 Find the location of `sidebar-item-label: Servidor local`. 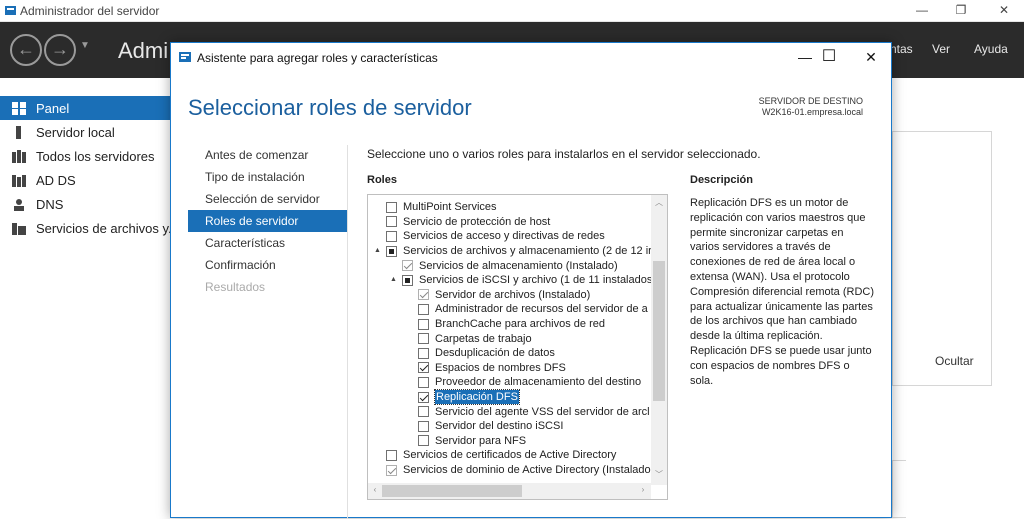

sidebar-item-label: Servidor local is located at coordinates (75, 132).